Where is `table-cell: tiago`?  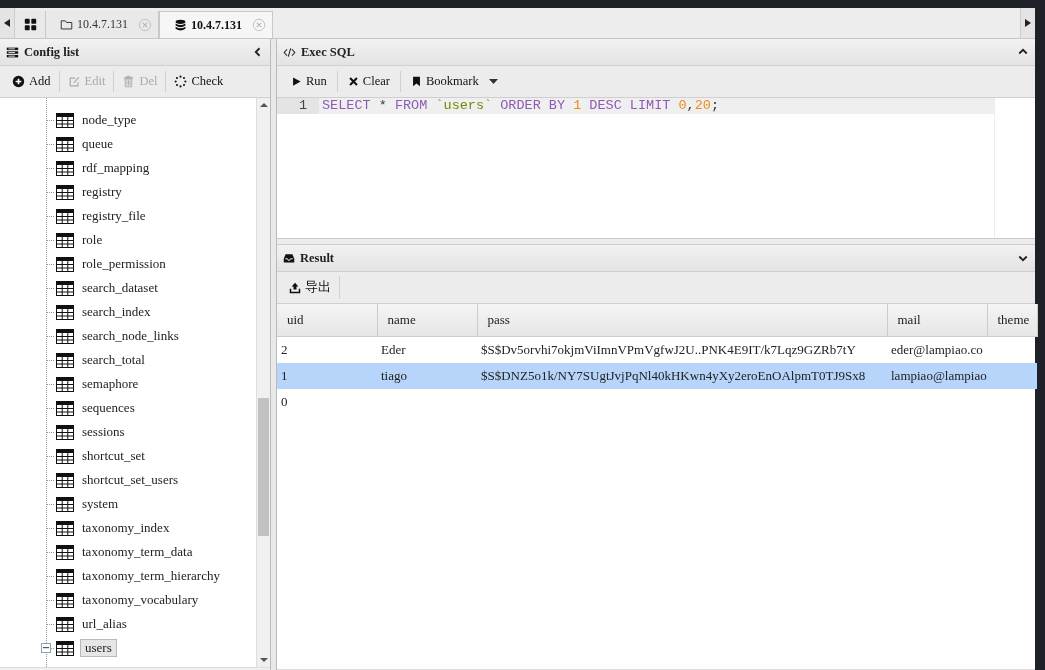 table-cell: tiago is located at coordinates (394, 375).